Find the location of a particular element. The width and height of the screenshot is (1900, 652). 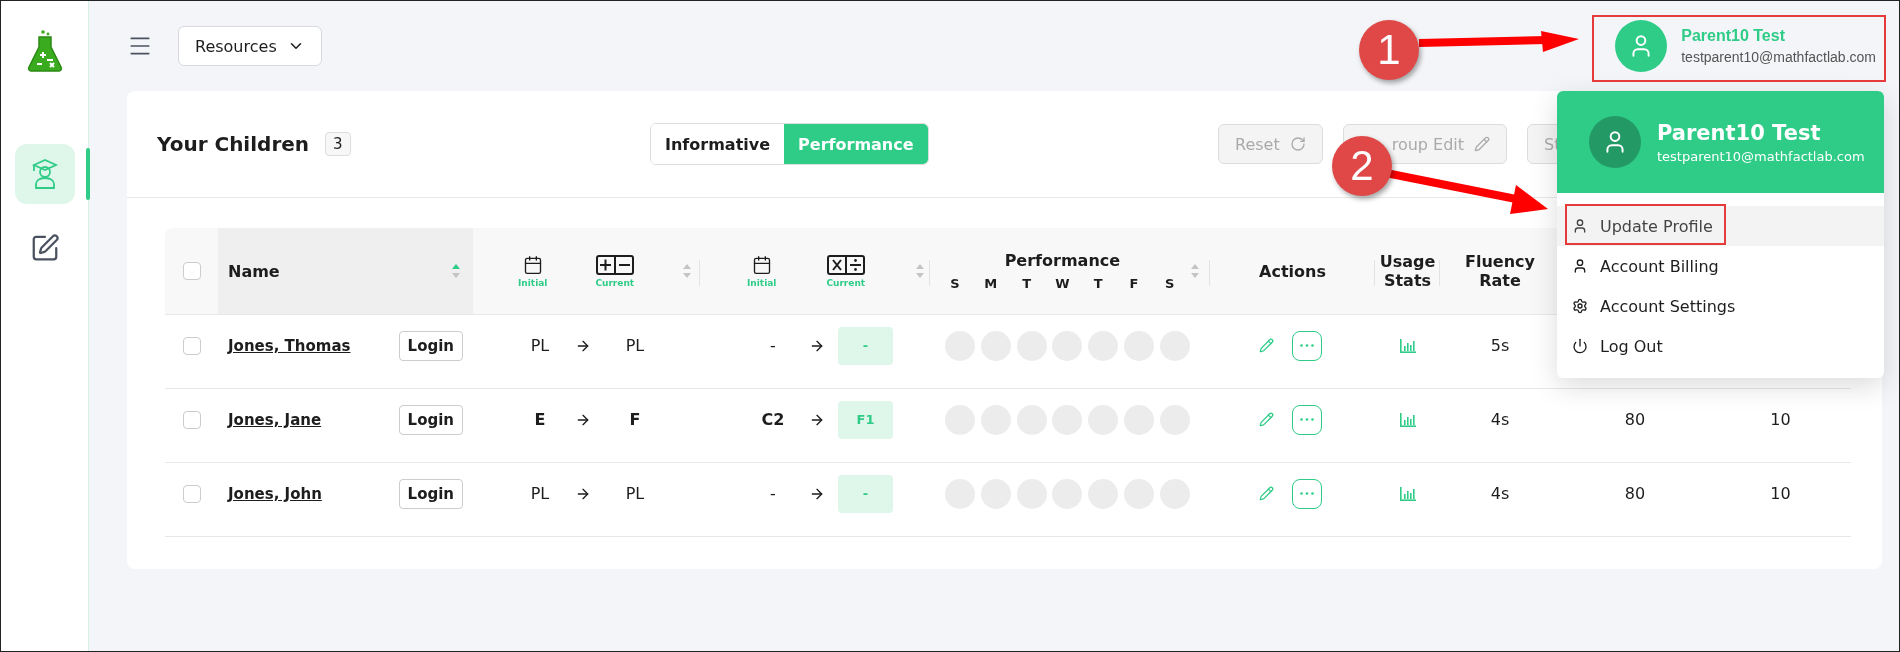

child-name-link: Jones, Jane is located at coordinates (275, 419).